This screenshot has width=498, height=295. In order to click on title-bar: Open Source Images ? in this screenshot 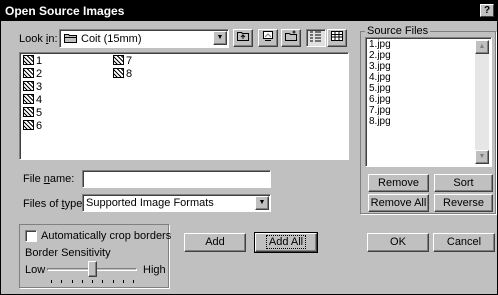, I will do `click(249, 11)`.